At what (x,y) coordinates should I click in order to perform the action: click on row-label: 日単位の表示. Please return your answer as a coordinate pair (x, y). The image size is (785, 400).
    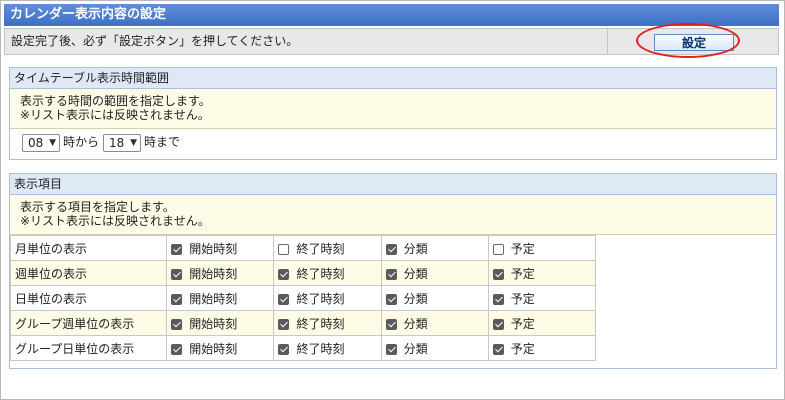
    Looking at the image, I should click on (88, 298).